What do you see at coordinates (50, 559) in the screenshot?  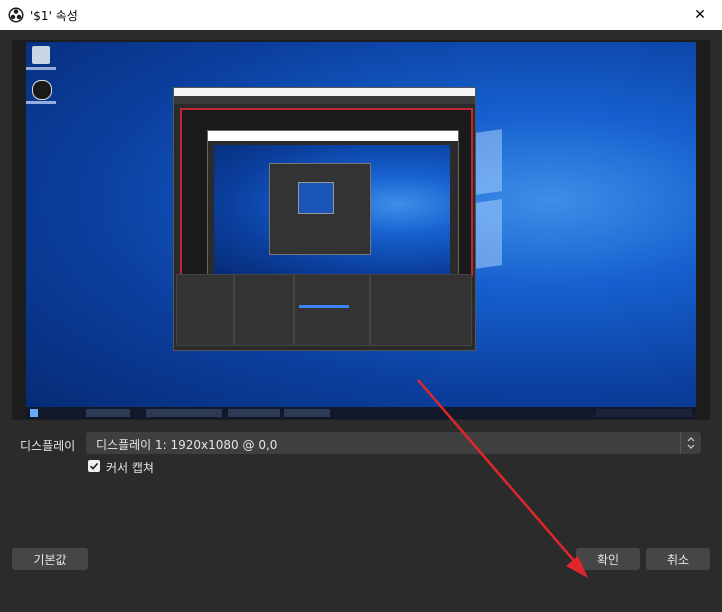 I see `defaults-button: 기본값` at bounding box center [50, 559].